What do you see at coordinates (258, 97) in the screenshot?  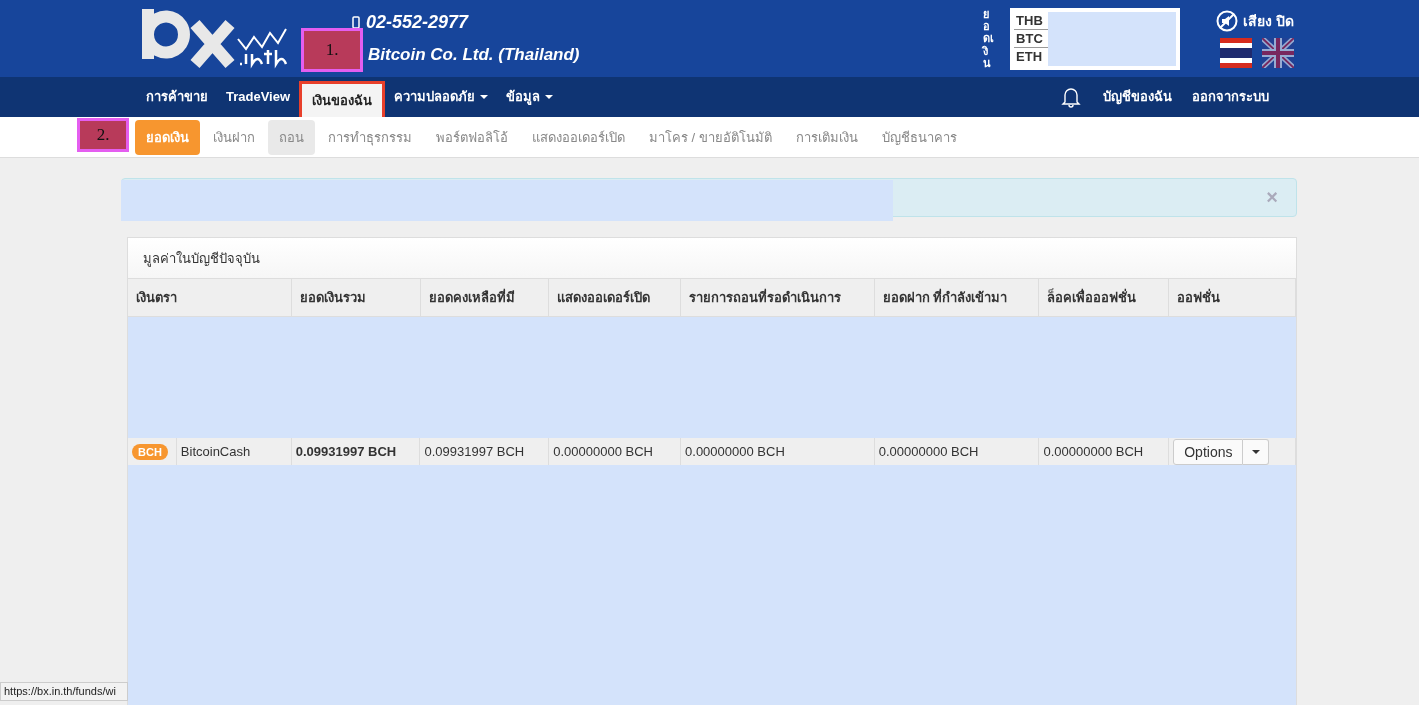 I see `nav-tab: TradeView` at bounding box center [258, 97].